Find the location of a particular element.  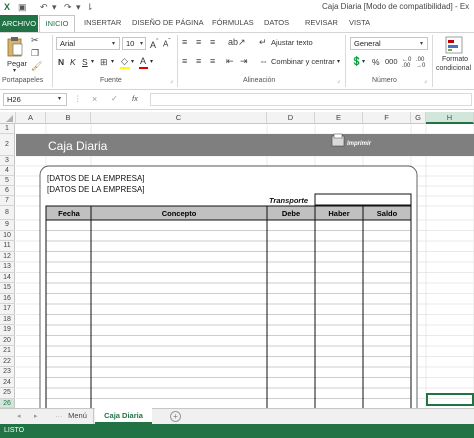

orientation-icon: ab↗ is located at coordinates (237, 42).